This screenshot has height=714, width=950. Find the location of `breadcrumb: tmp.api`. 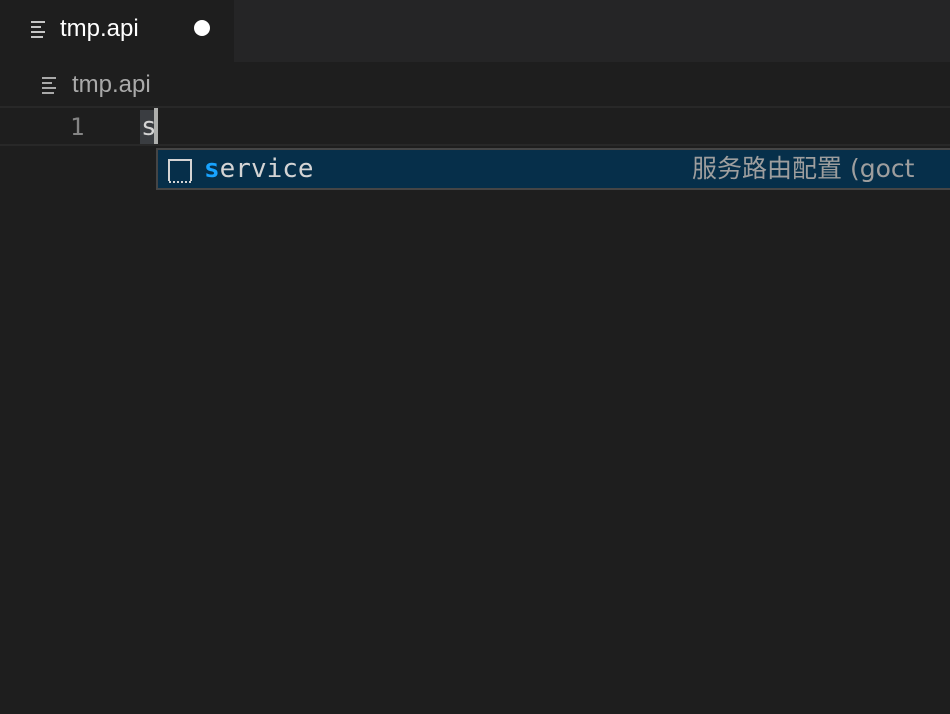

breadcrumb: tmp.api is located at coordinates (475, 84).